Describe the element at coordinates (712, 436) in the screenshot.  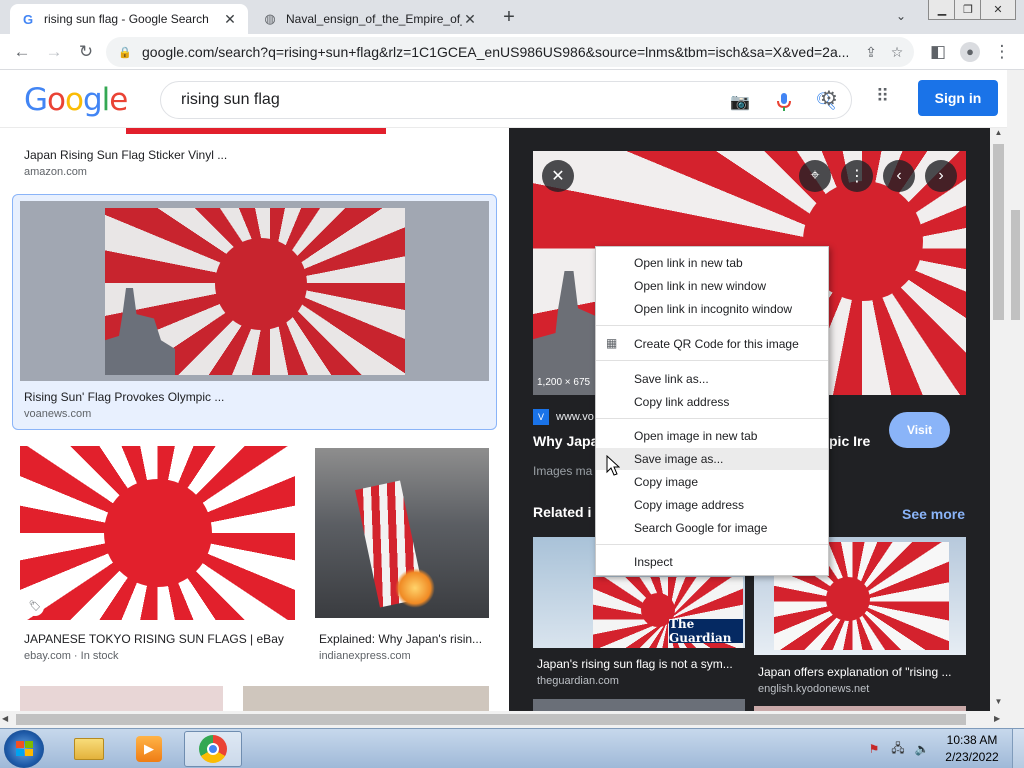
I see `menu-open-image-new-tab: Open image in new tab` at that location.